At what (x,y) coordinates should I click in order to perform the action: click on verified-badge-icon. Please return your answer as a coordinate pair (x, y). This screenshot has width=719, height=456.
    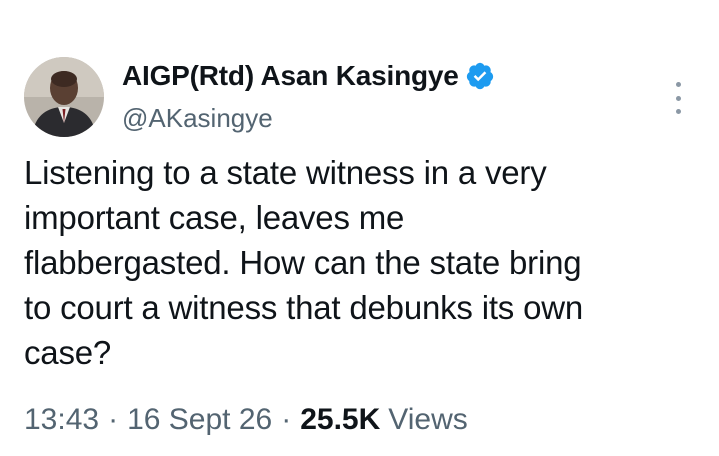
    Looking at the image, I should click on (480, 76).